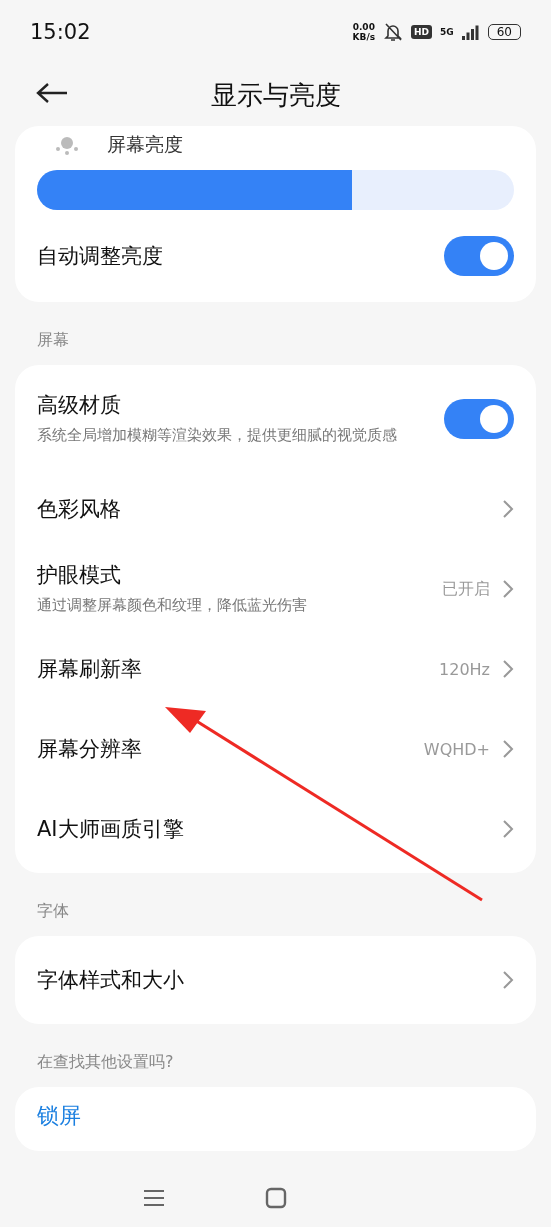 Image resolution: width=551 pixels, height=1227 pixels. Describe the element at coordinates (276, 1198) in the screenshot. I see `home-icon` at that location.